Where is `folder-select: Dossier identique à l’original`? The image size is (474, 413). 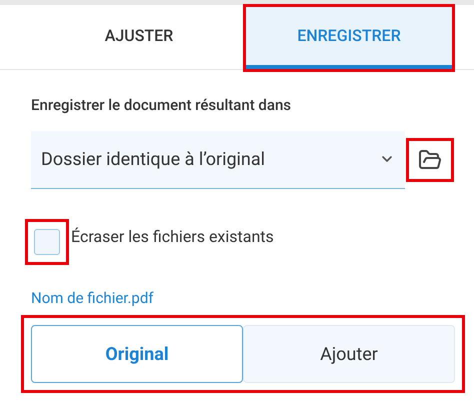 folder-select: Dossier identique à l’original is located at coordinates (218, 159).